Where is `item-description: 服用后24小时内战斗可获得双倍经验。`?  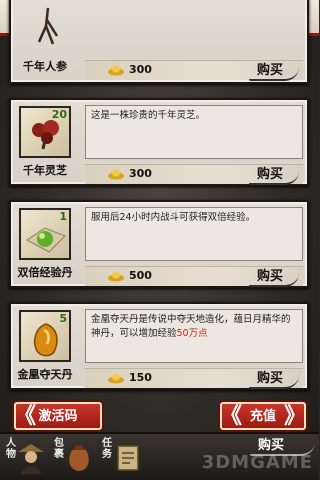 item-description: 服用后24小时内战斗可获得双倍经验。 is located at coordinates (194, 234).